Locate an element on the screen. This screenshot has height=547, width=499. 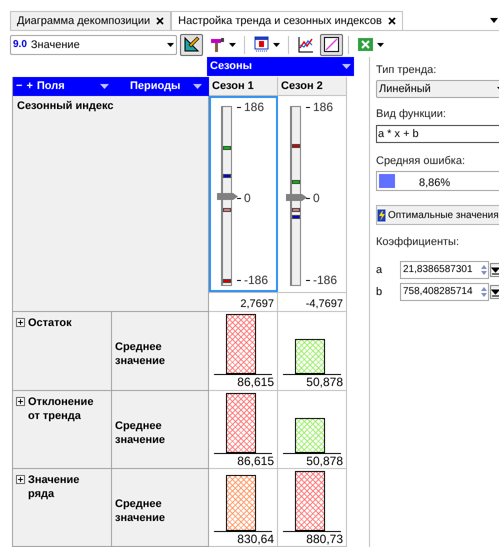
collapse-toggle: − is located at coordinates (19, 86).